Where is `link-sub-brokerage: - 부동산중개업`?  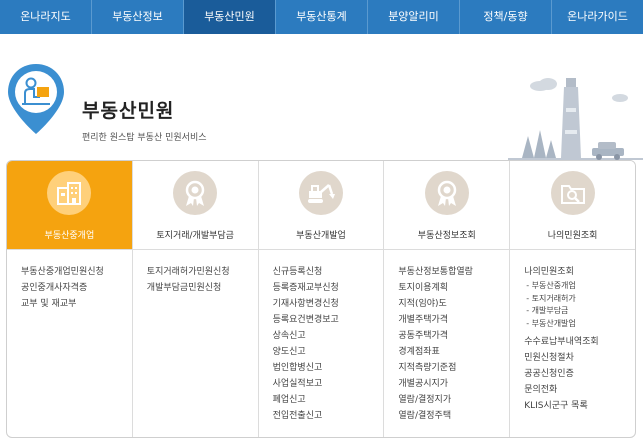
link-sub-brokerage: - 부동산중개업 is located at coordinates (579, 286).